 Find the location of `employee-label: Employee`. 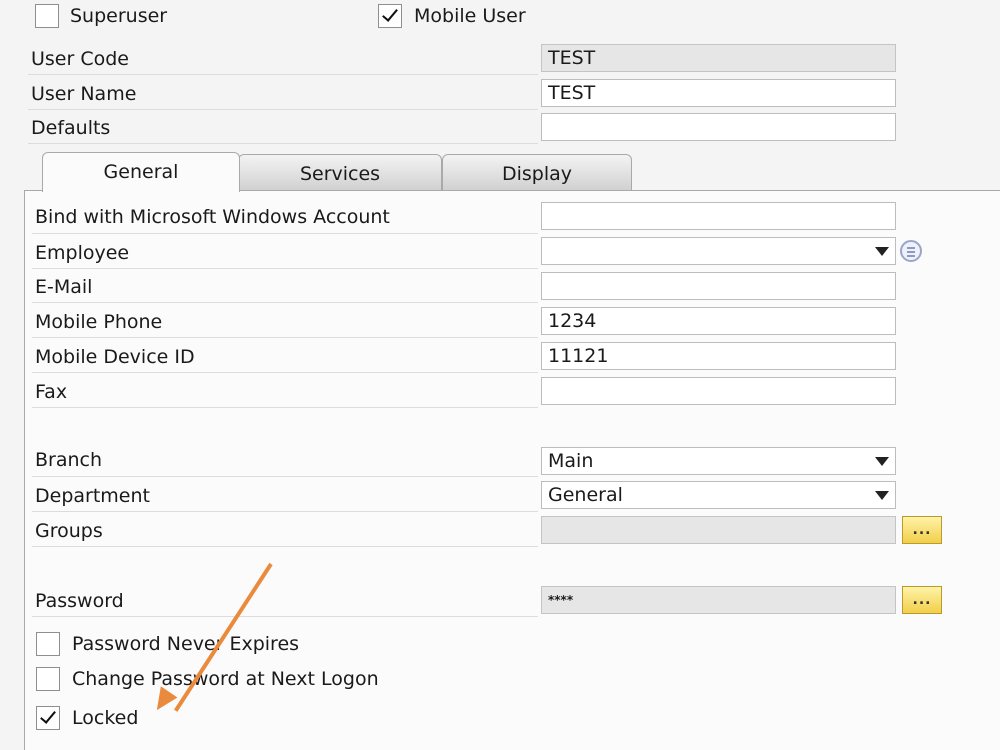

employee-label: Employee is located at coordinates (82, 253).